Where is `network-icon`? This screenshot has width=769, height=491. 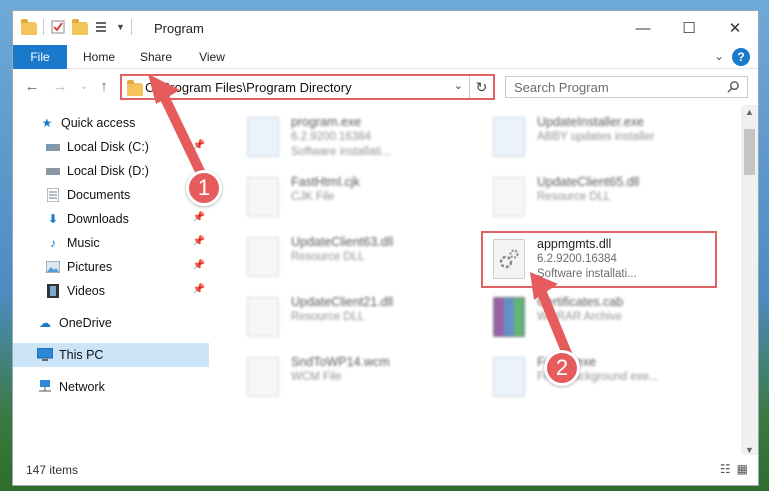
network-icon is located at coordinates (45, 387).